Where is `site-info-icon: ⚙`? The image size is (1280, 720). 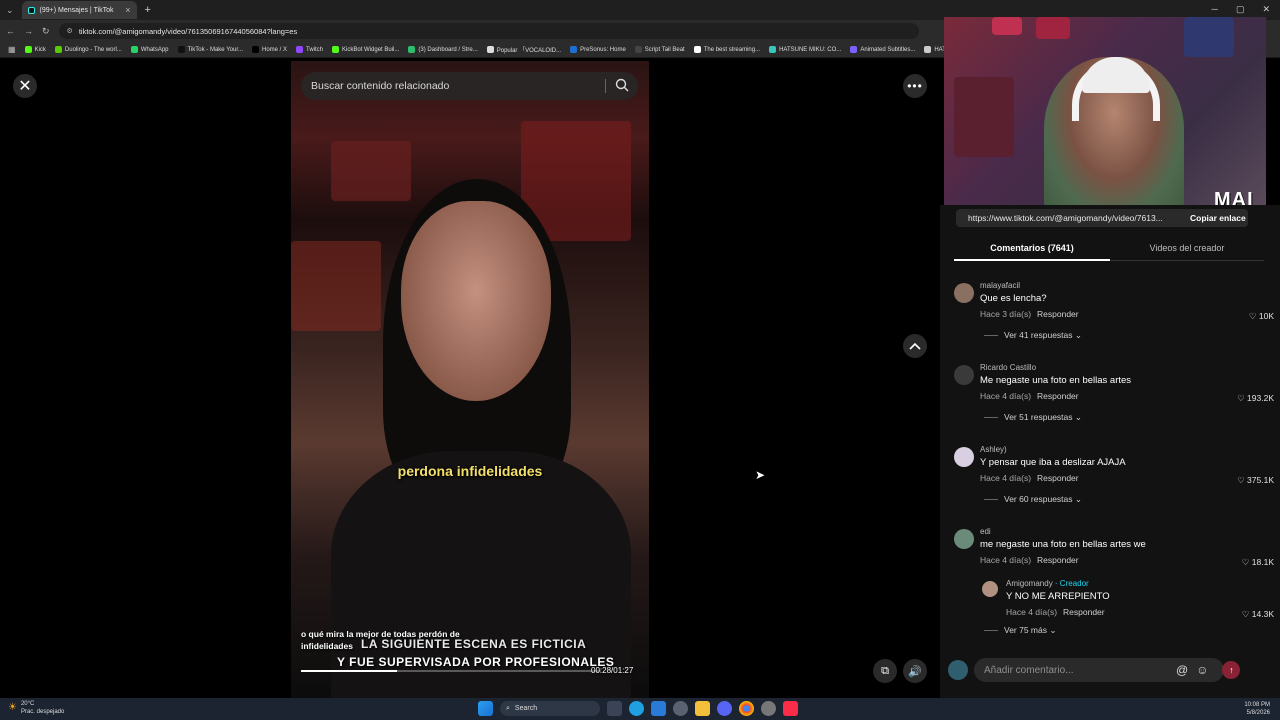 site-info-icon: ⚙ is located at coordinates (70, 31).